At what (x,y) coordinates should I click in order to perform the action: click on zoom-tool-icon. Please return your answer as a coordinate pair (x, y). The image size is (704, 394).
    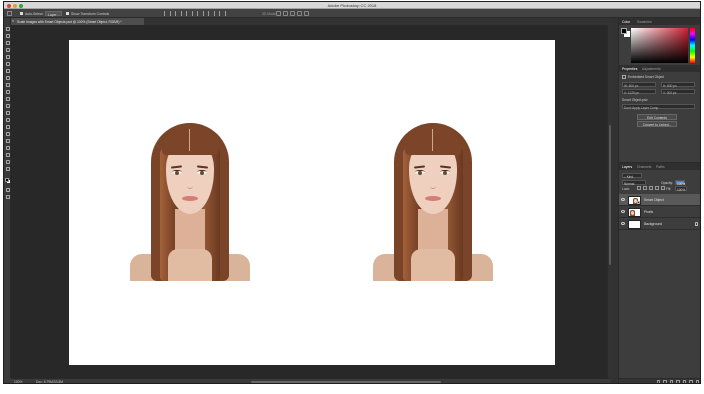
    Looking at the image, I should click on (7, 169).